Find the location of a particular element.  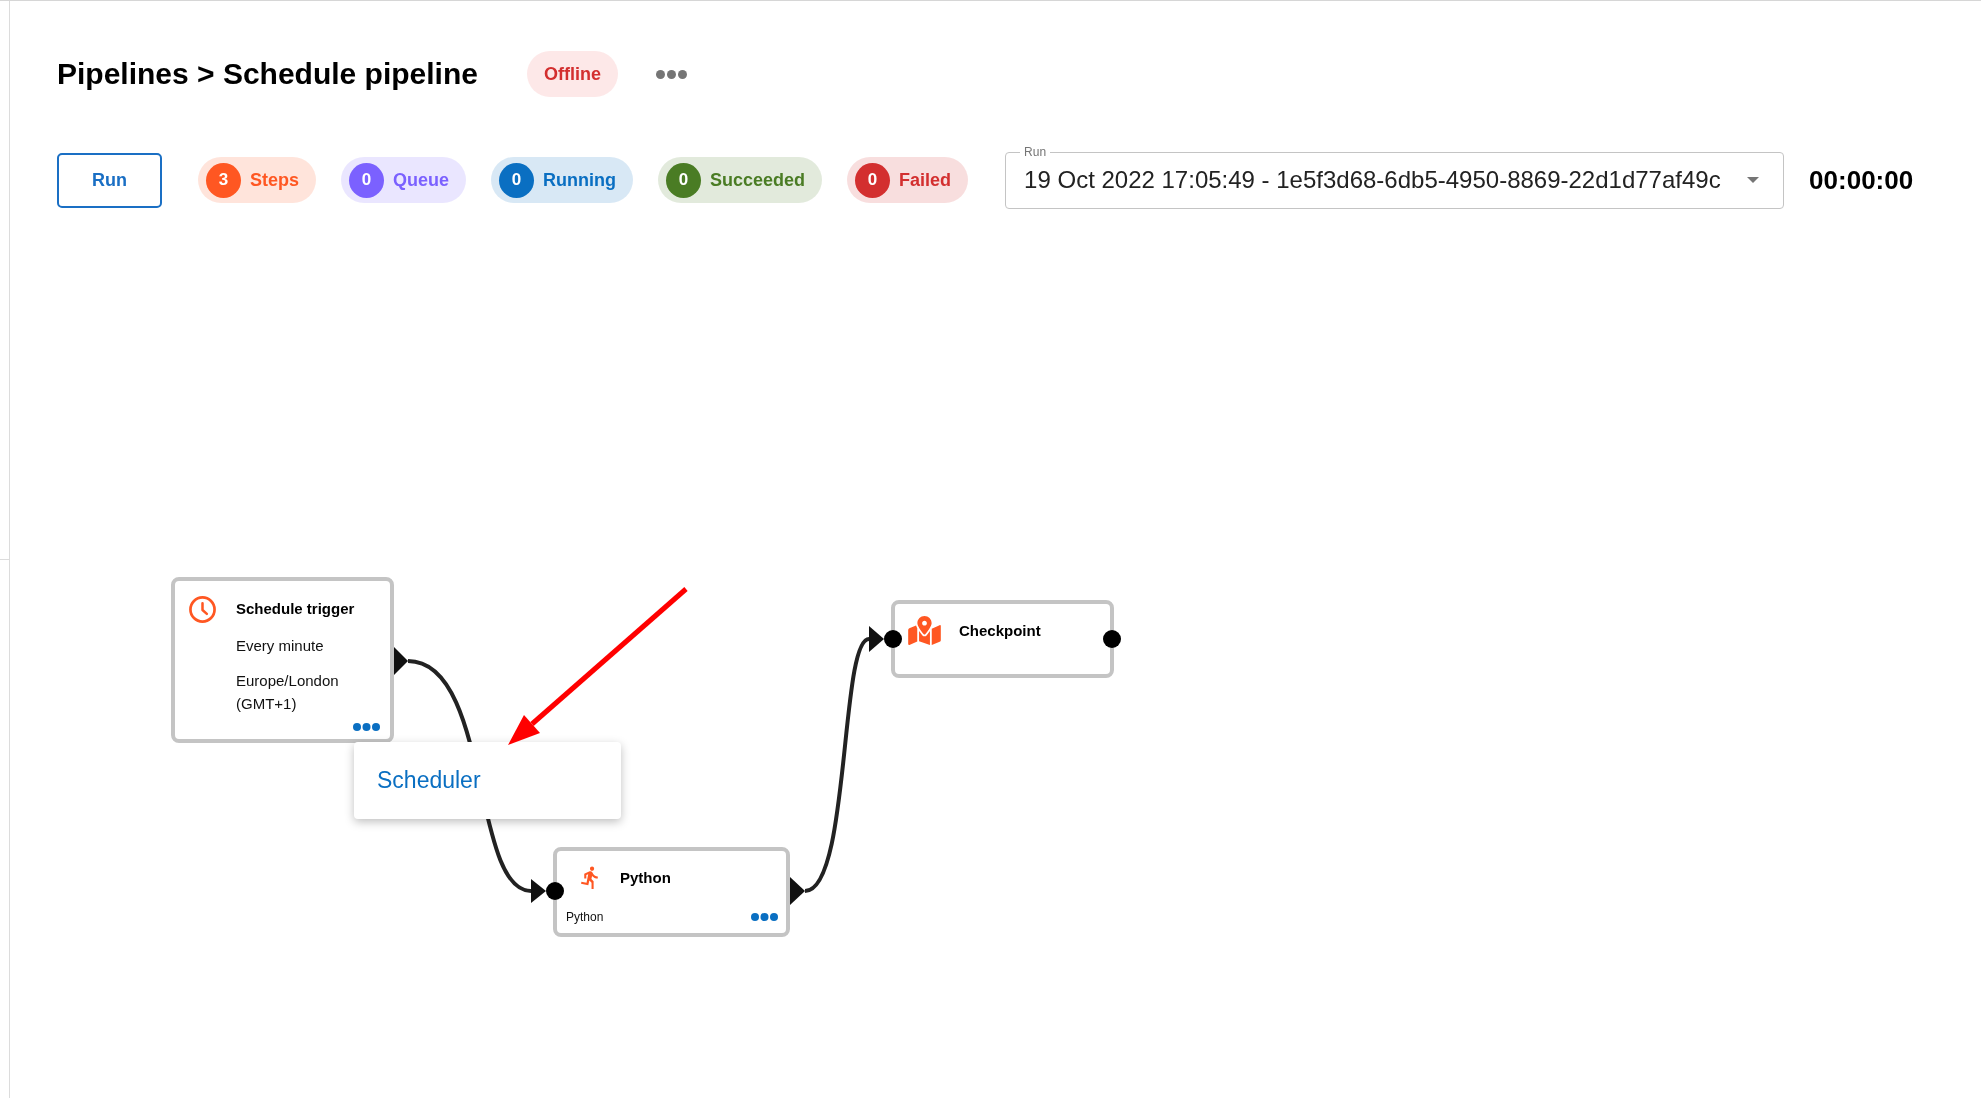

run-select: Run 19 Oct 2022 17:05:49 - 1e5f3d68-6db5-4950-8869-22d1d77af49c is located at coordinates (1395, 177).